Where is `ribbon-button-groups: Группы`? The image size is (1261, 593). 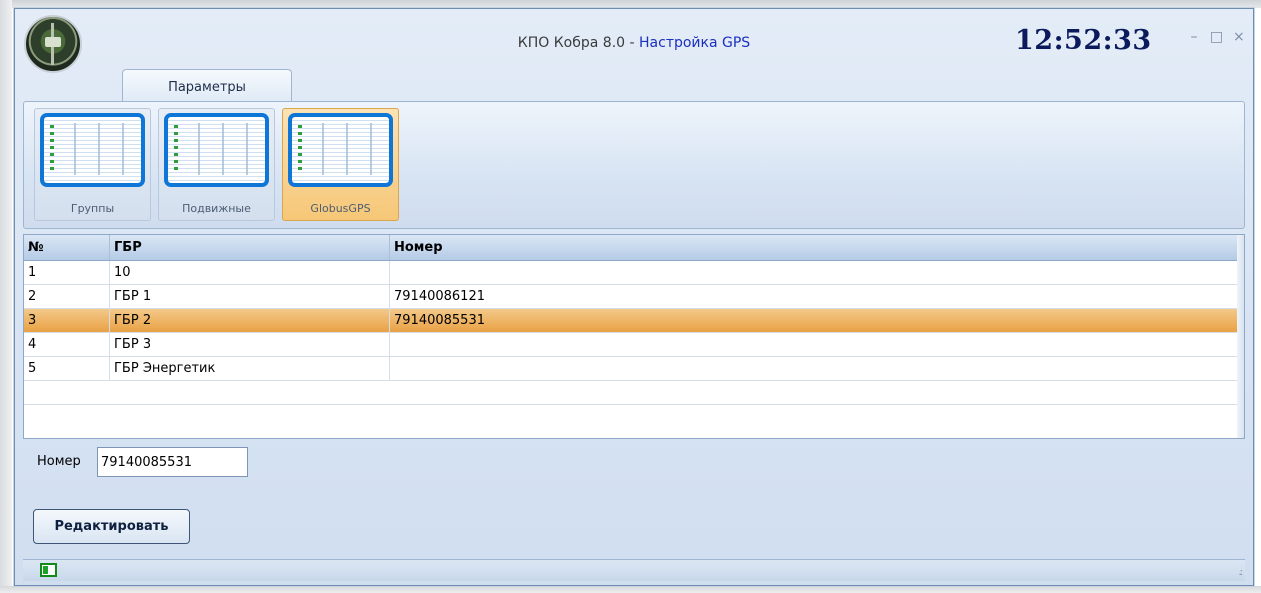
ribbon-button-groups: Группы is located at coordinates (92, 164).